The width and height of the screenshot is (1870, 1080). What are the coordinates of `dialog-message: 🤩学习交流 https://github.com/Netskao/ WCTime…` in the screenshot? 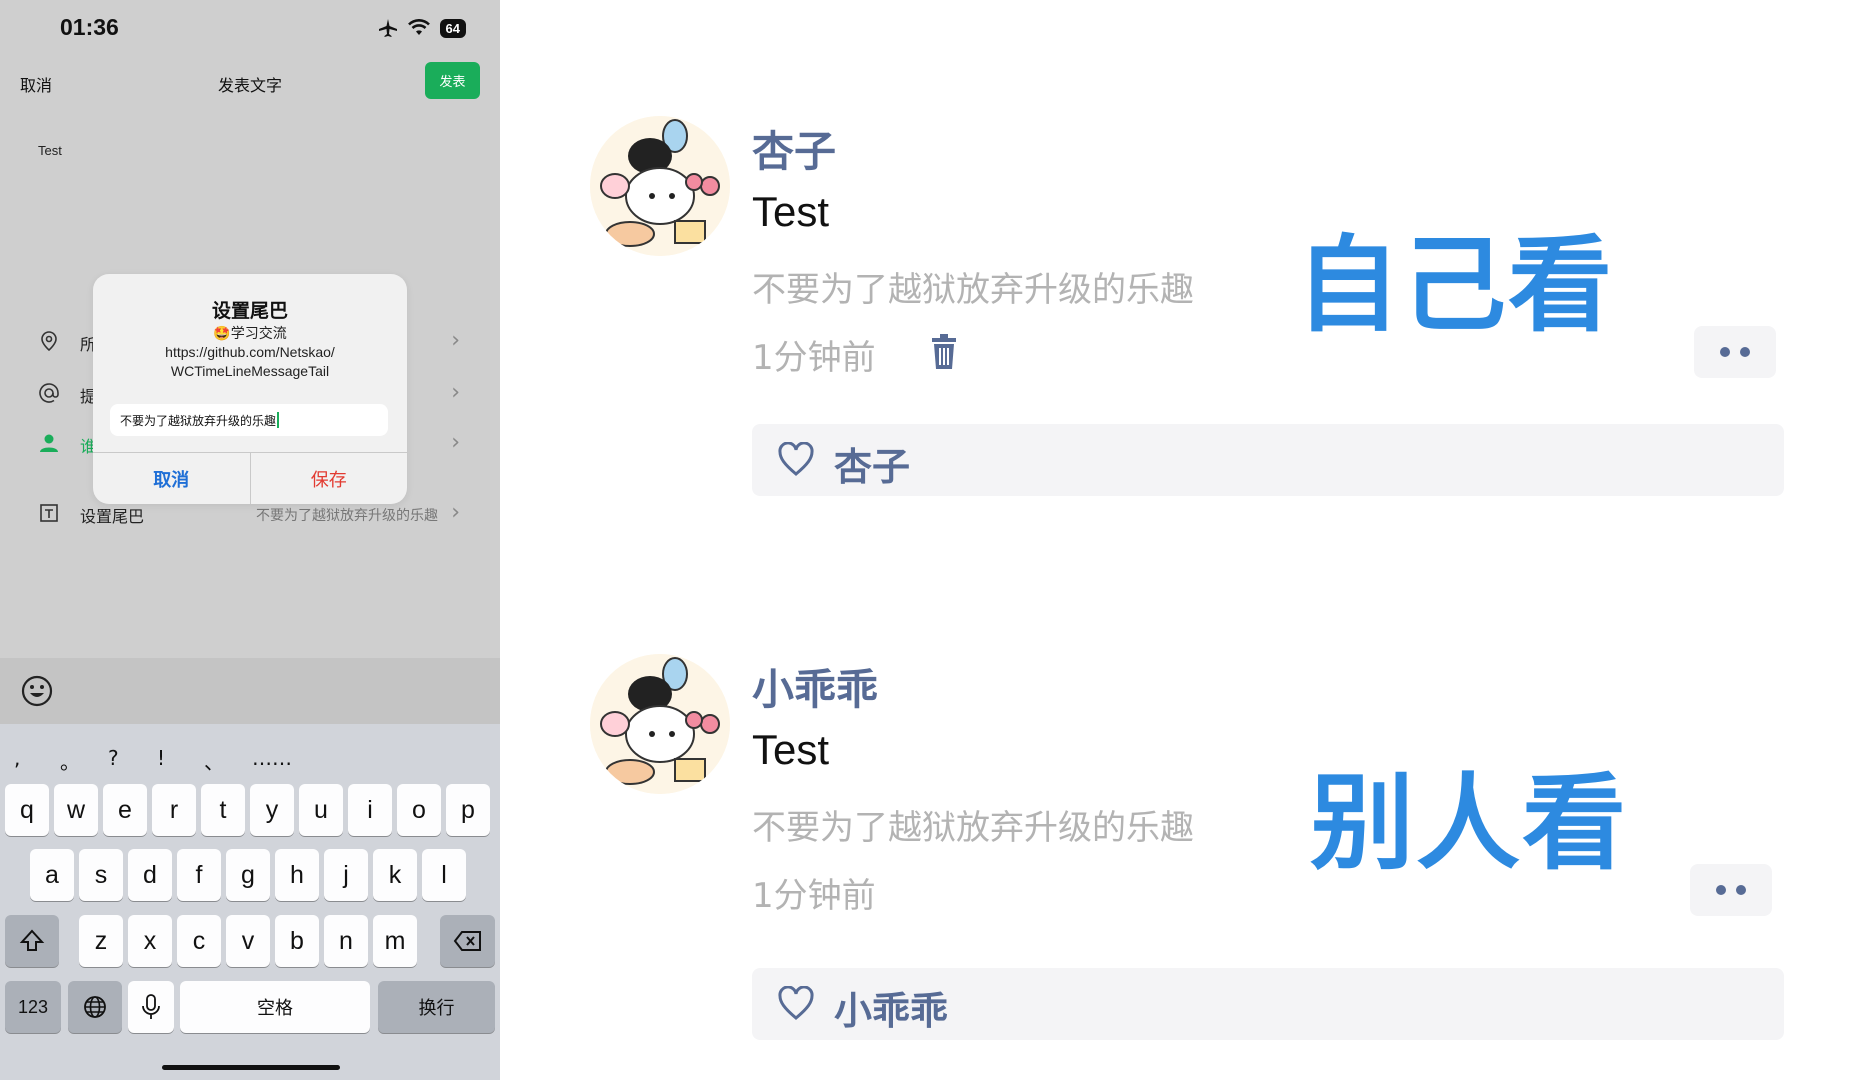 It's located at (250, 352).